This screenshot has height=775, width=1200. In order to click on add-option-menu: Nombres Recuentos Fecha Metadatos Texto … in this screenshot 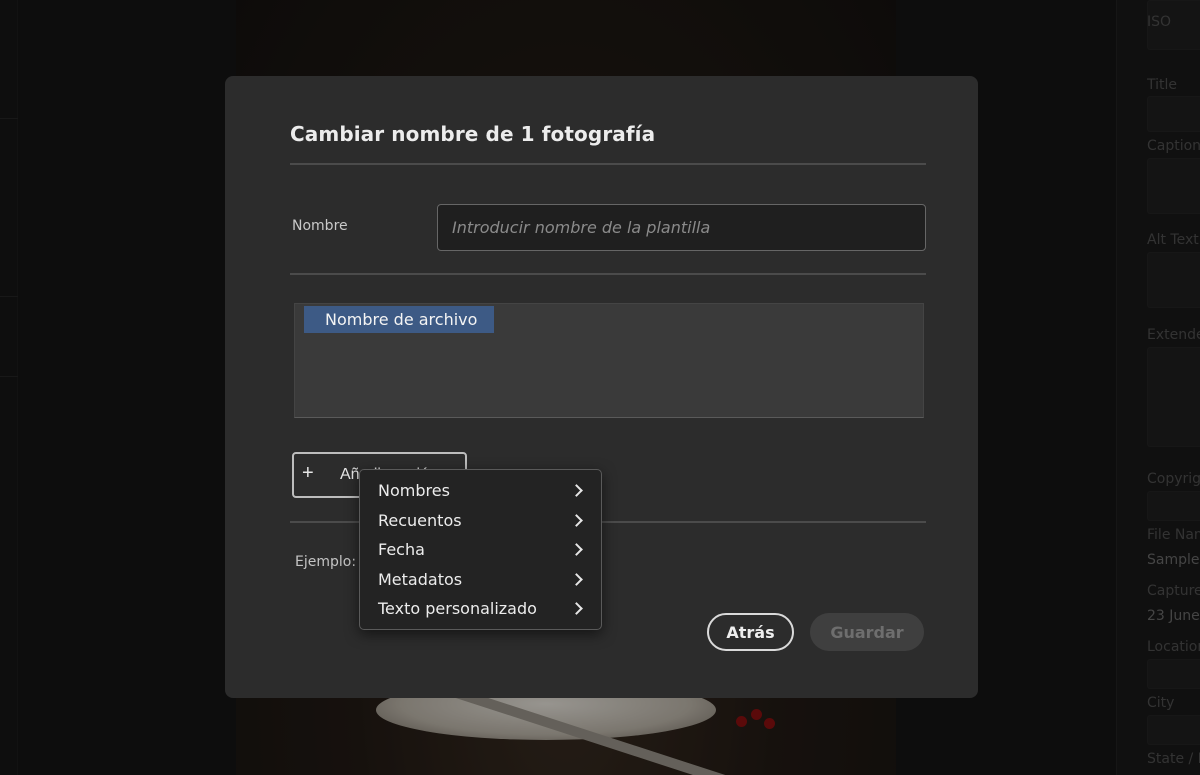, I will do `click(480, 549)`.